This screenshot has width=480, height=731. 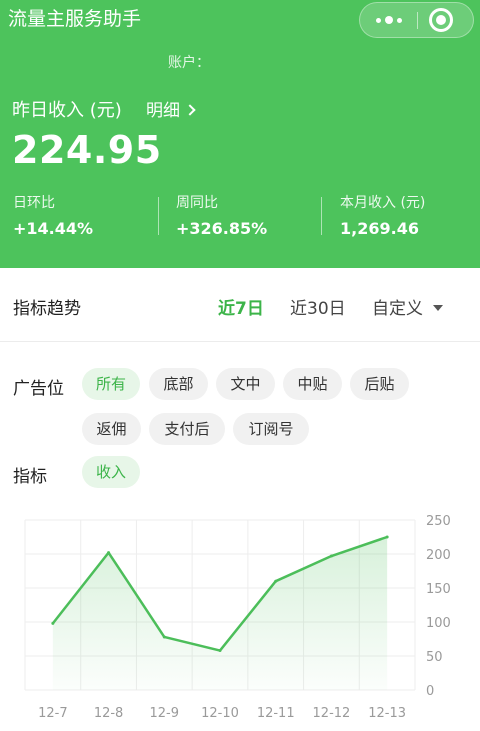 I want to click on y-tick-label: 50, so click(x=434, y=657).